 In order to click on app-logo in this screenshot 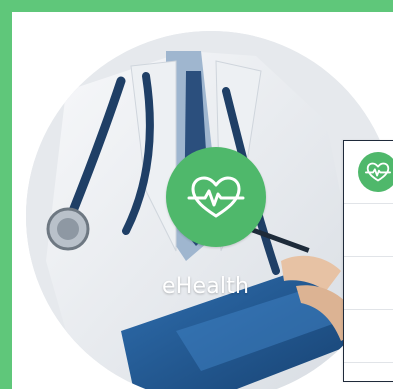, I will do `click(216, 197)`.